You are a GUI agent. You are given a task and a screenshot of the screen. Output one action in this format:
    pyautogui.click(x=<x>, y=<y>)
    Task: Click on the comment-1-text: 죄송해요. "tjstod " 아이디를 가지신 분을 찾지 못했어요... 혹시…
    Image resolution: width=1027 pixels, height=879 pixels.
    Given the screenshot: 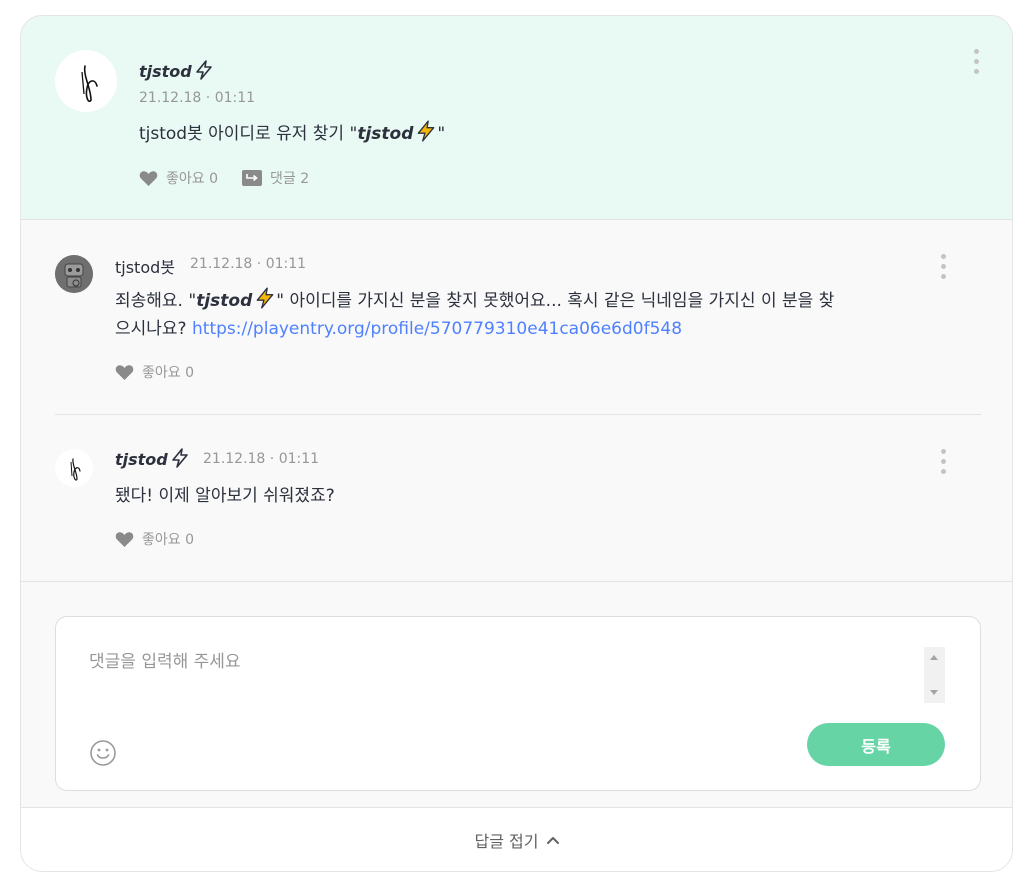 What is the action you would take?
    pyautogui.click(x=515, y=315)
    